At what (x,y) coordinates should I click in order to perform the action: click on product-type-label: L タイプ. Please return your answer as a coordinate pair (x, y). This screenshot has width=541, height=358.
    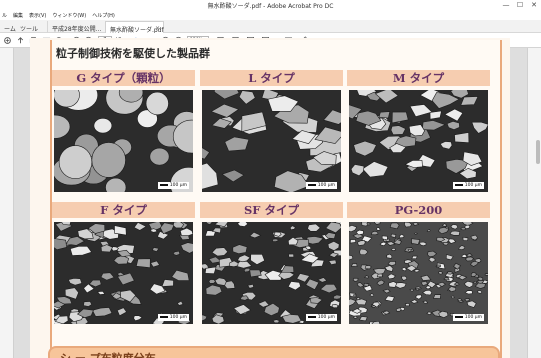
    Looking at the image, I should click on (271, 78).